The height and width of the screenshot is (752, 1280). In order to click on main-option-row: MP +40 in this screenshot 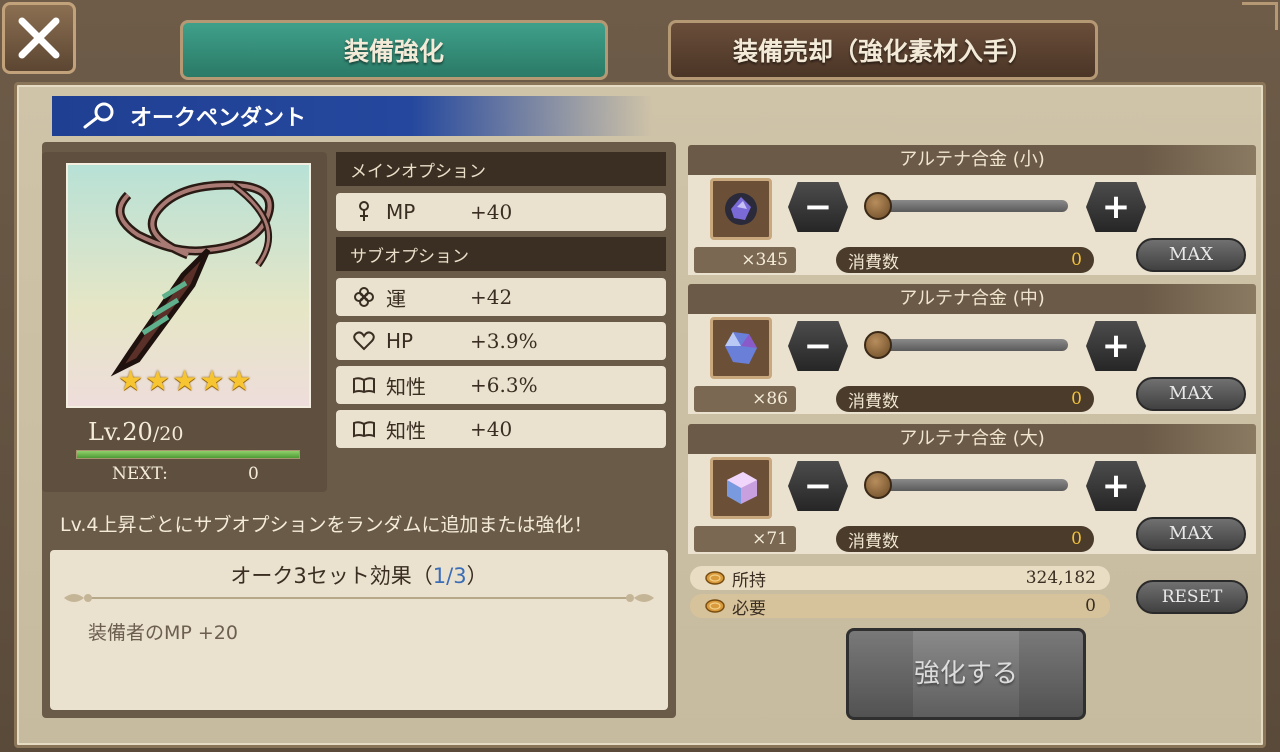, I will do `click(501, 212)`.